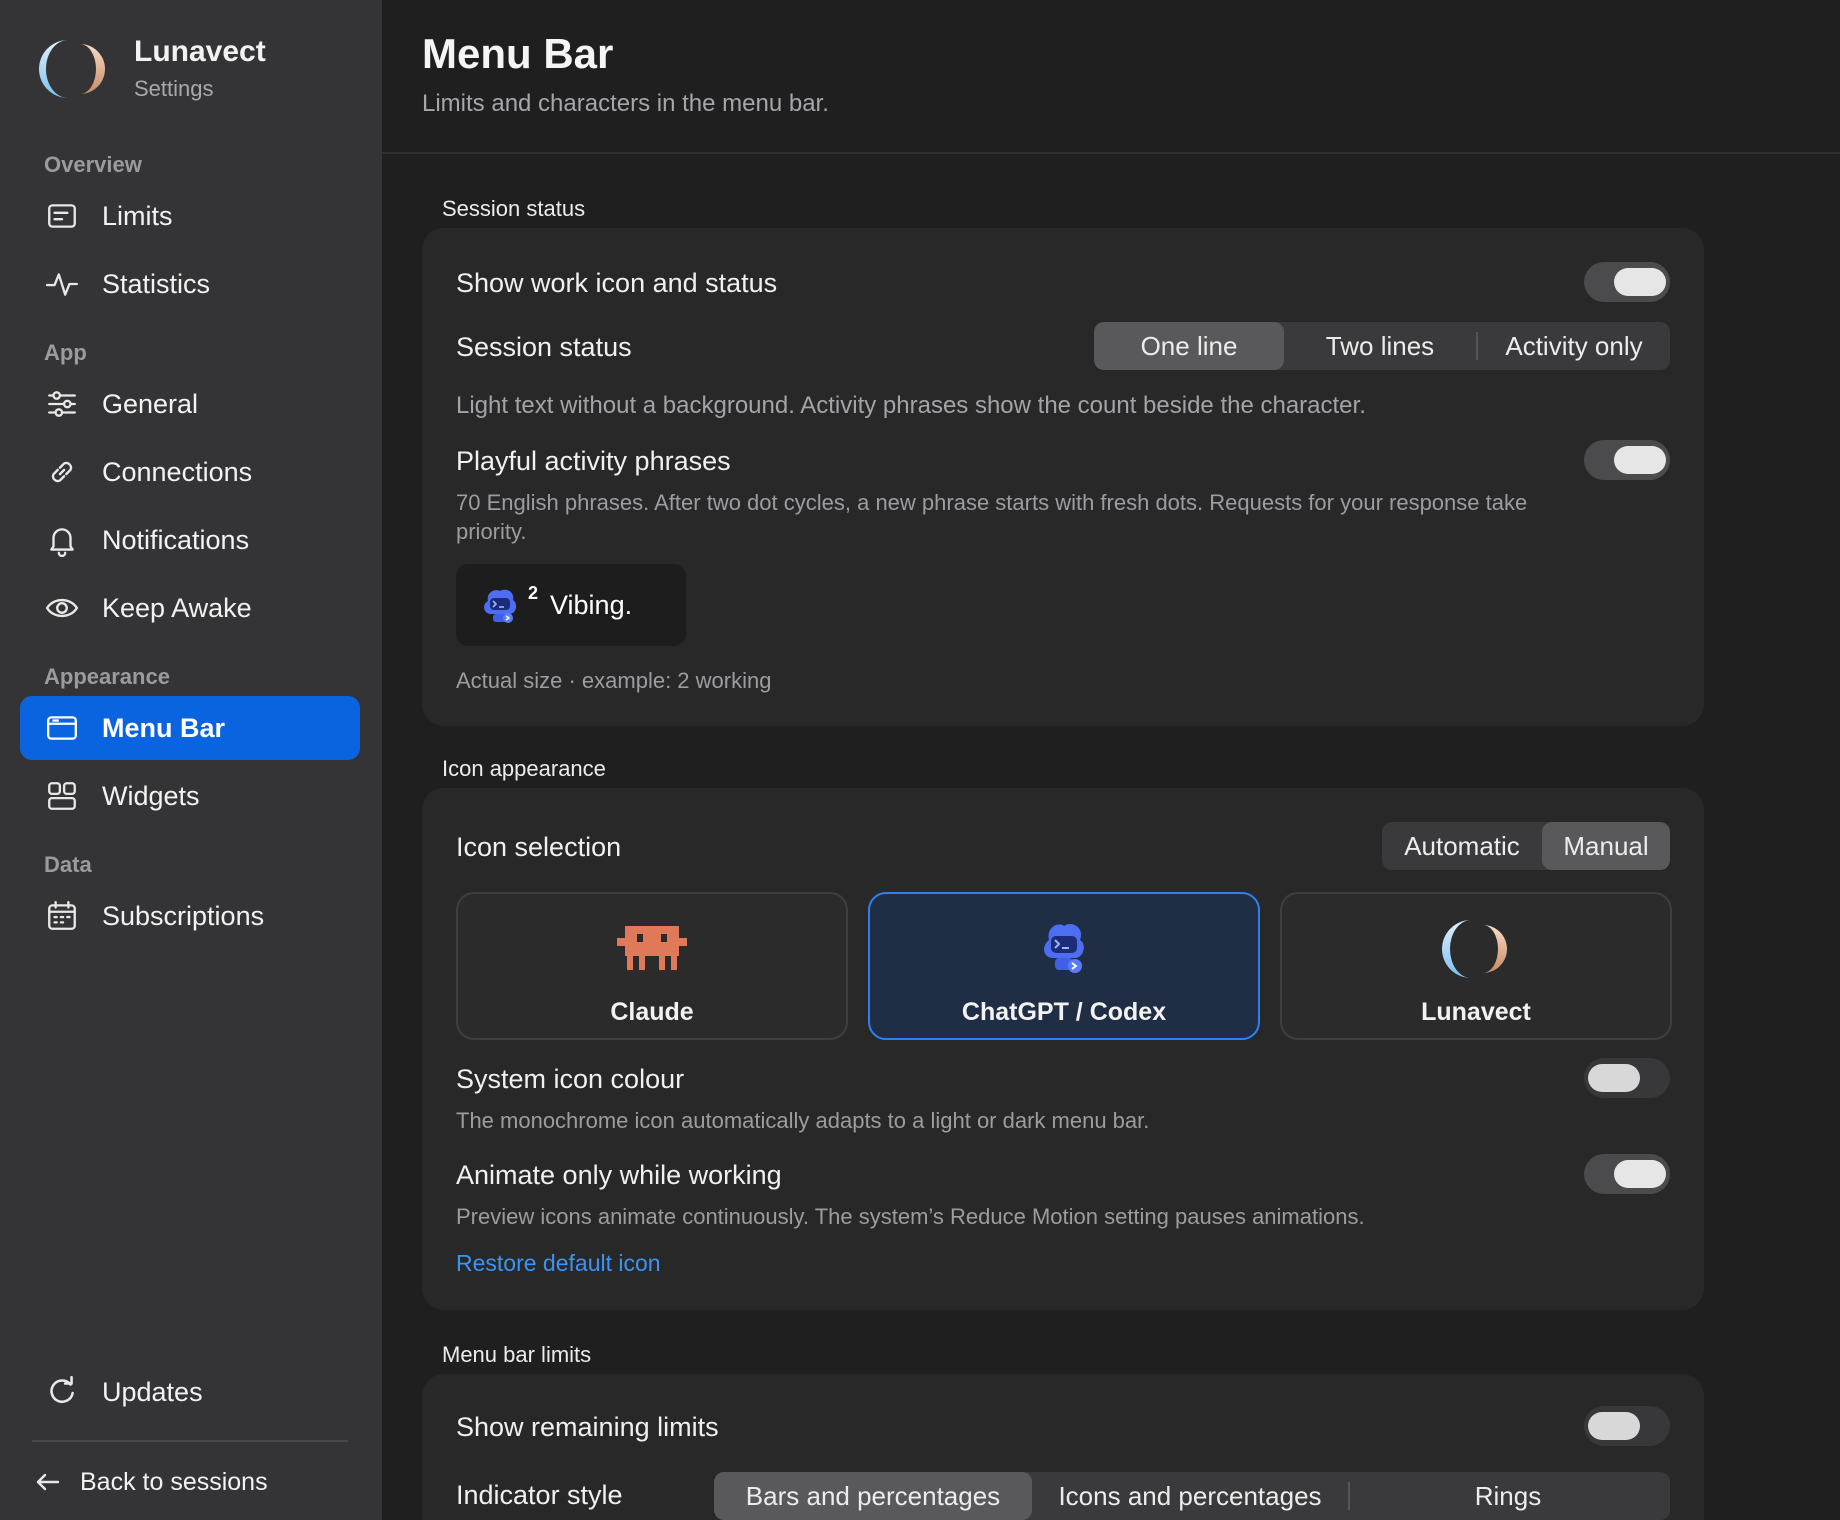  What do you see at coordinates (614, 680) in the screenshot?
I see `preview-caption: Actual size · example: 2 working` at bounding box center [614, 680].